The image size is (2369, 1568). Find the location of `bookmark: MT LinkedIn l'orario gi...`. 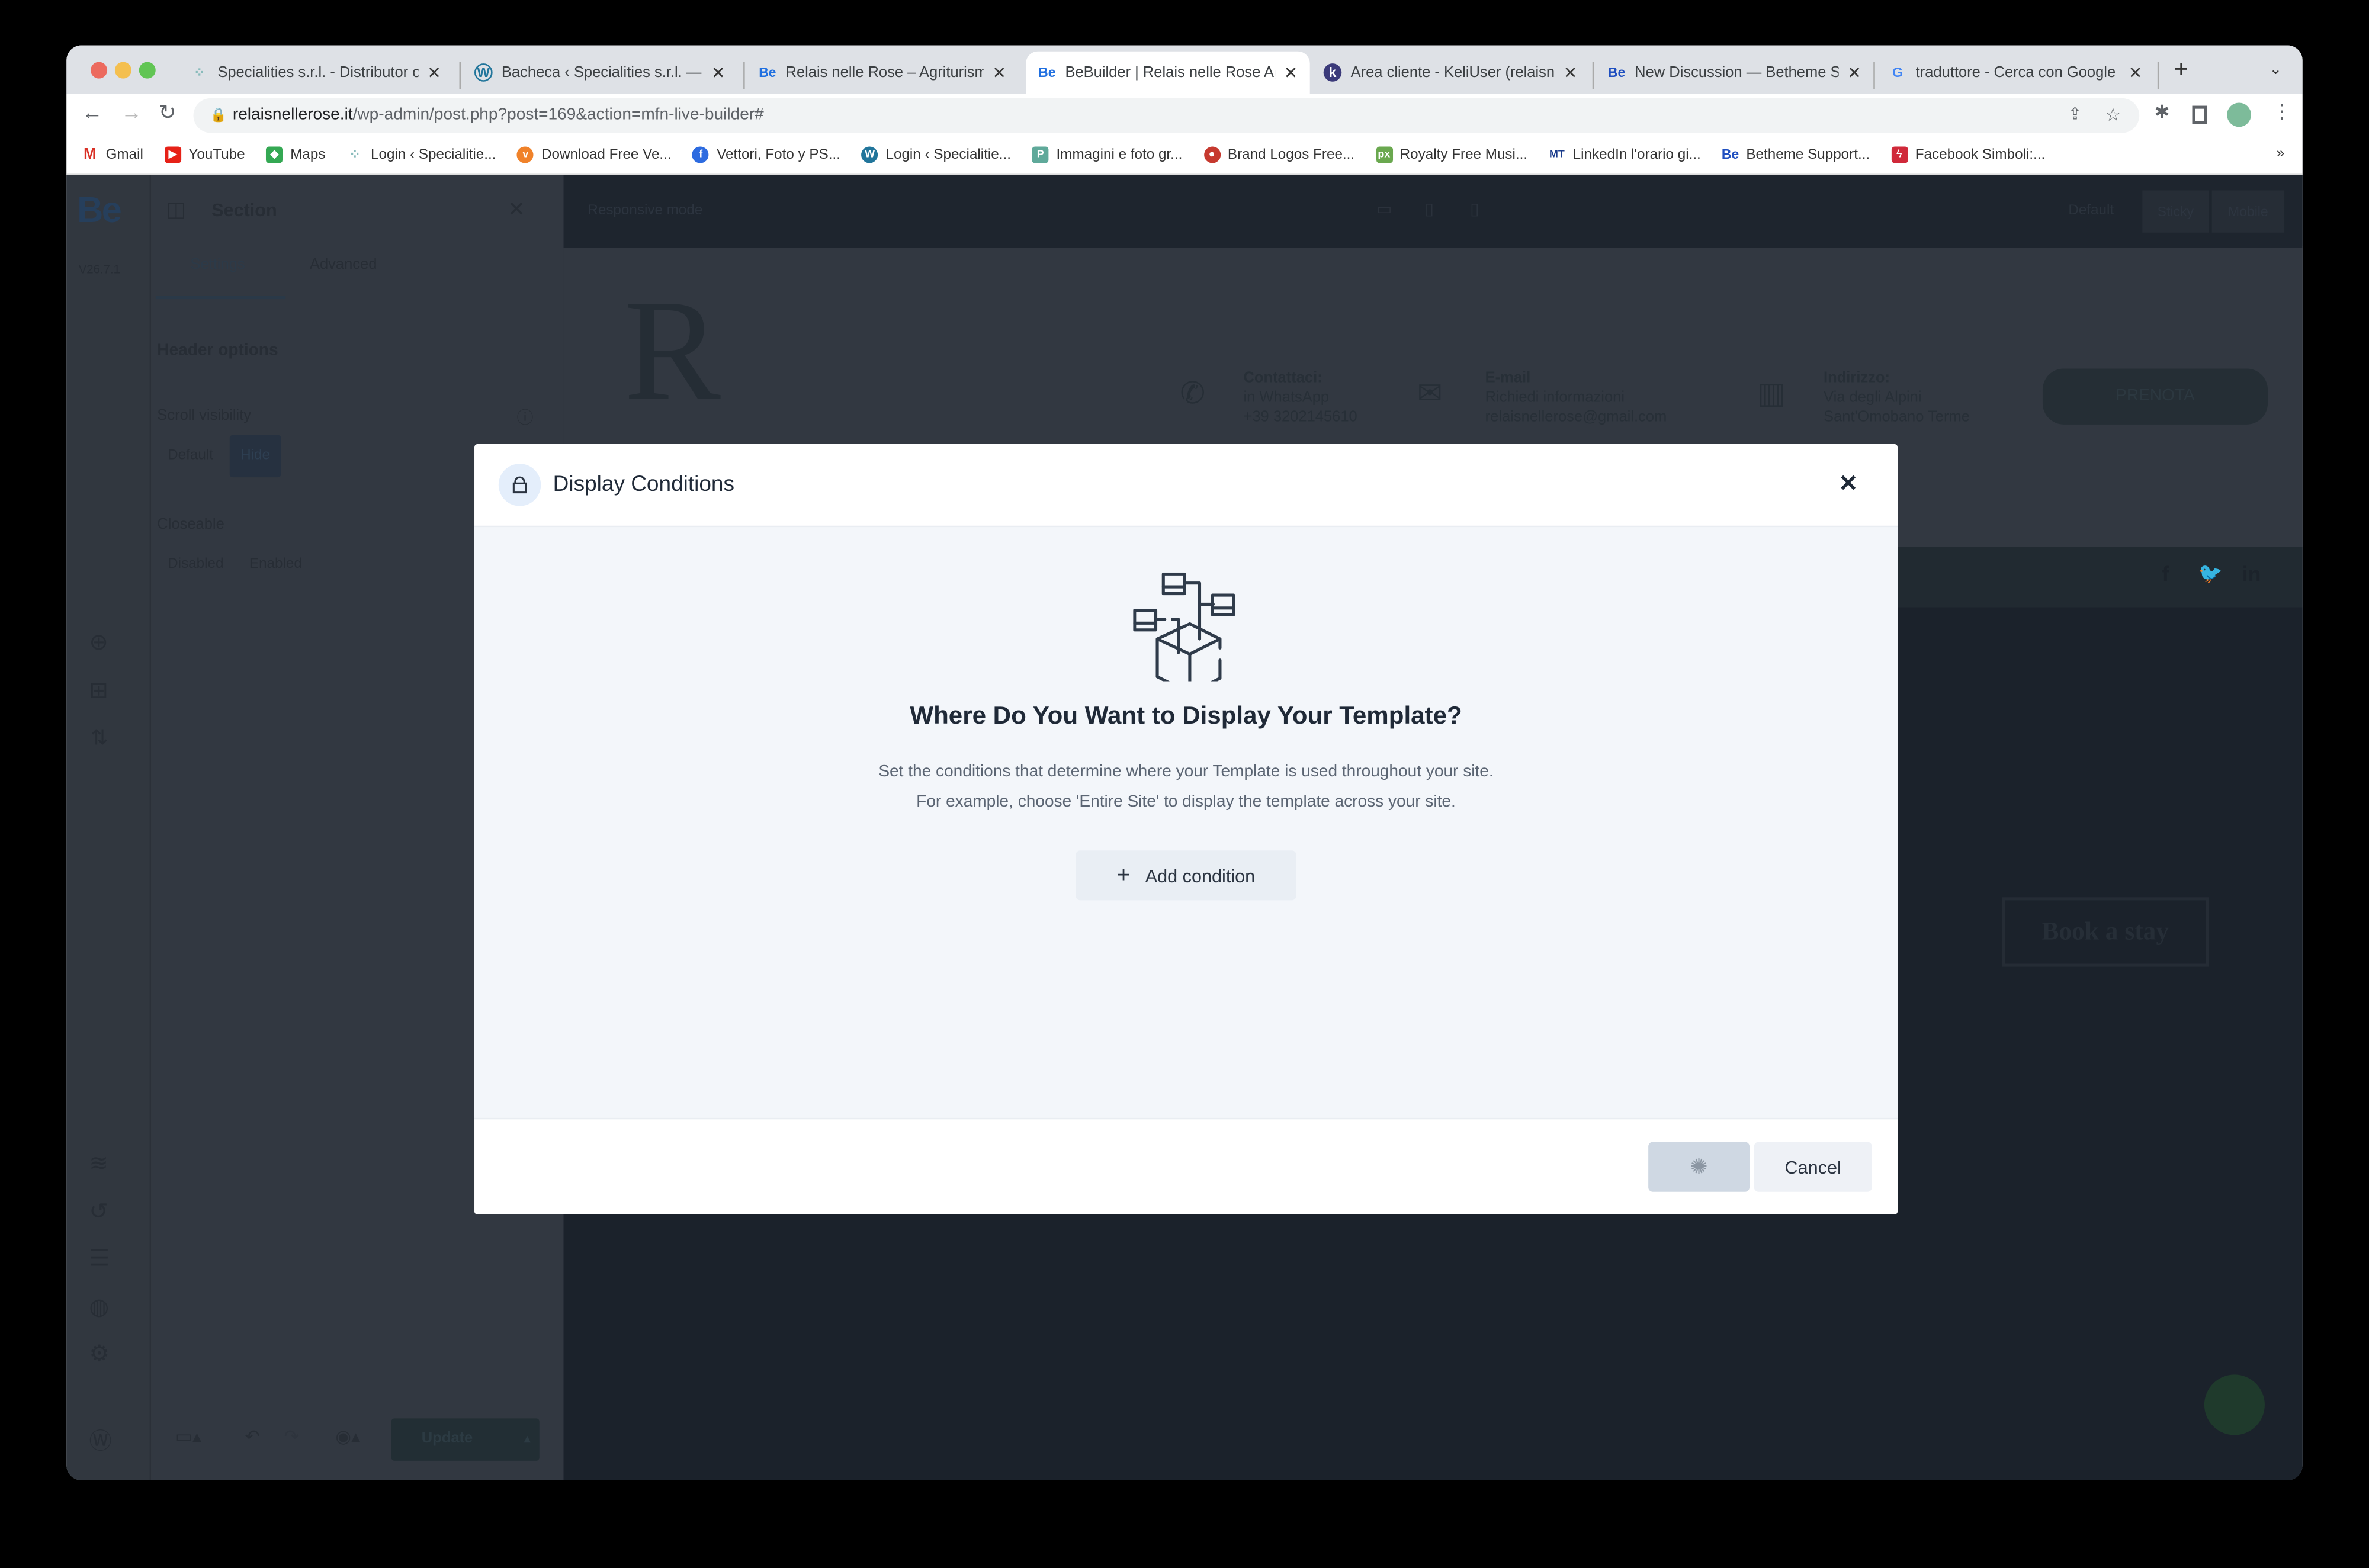

bookmark: MT LinkedIn l'orario gi... is located at coordinates (1625, 154).